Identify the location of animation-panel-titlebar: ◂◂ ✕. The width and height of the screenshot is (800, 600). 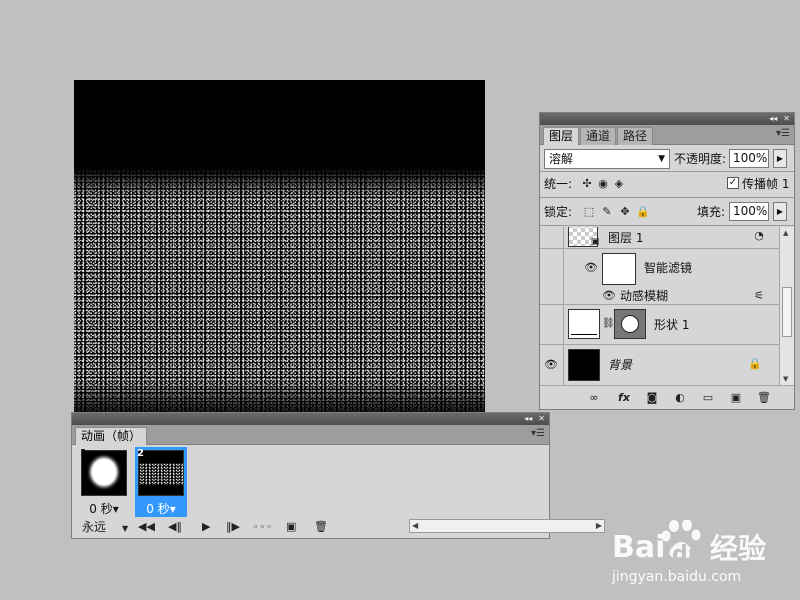
(310, 419).